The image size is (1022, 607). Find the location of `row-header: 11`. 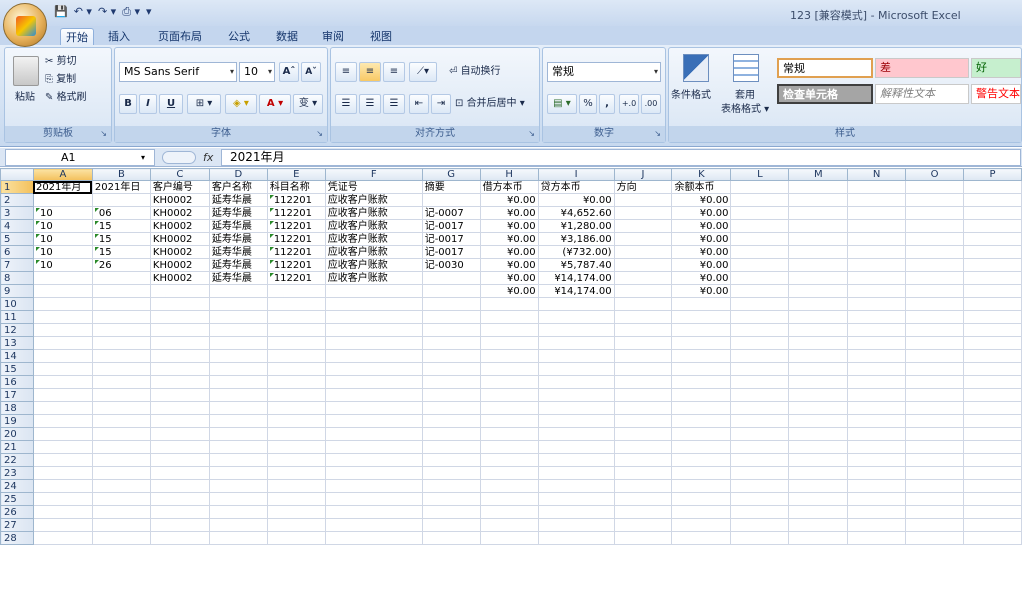

row-header: 11 is located at coordinates (17, 317).